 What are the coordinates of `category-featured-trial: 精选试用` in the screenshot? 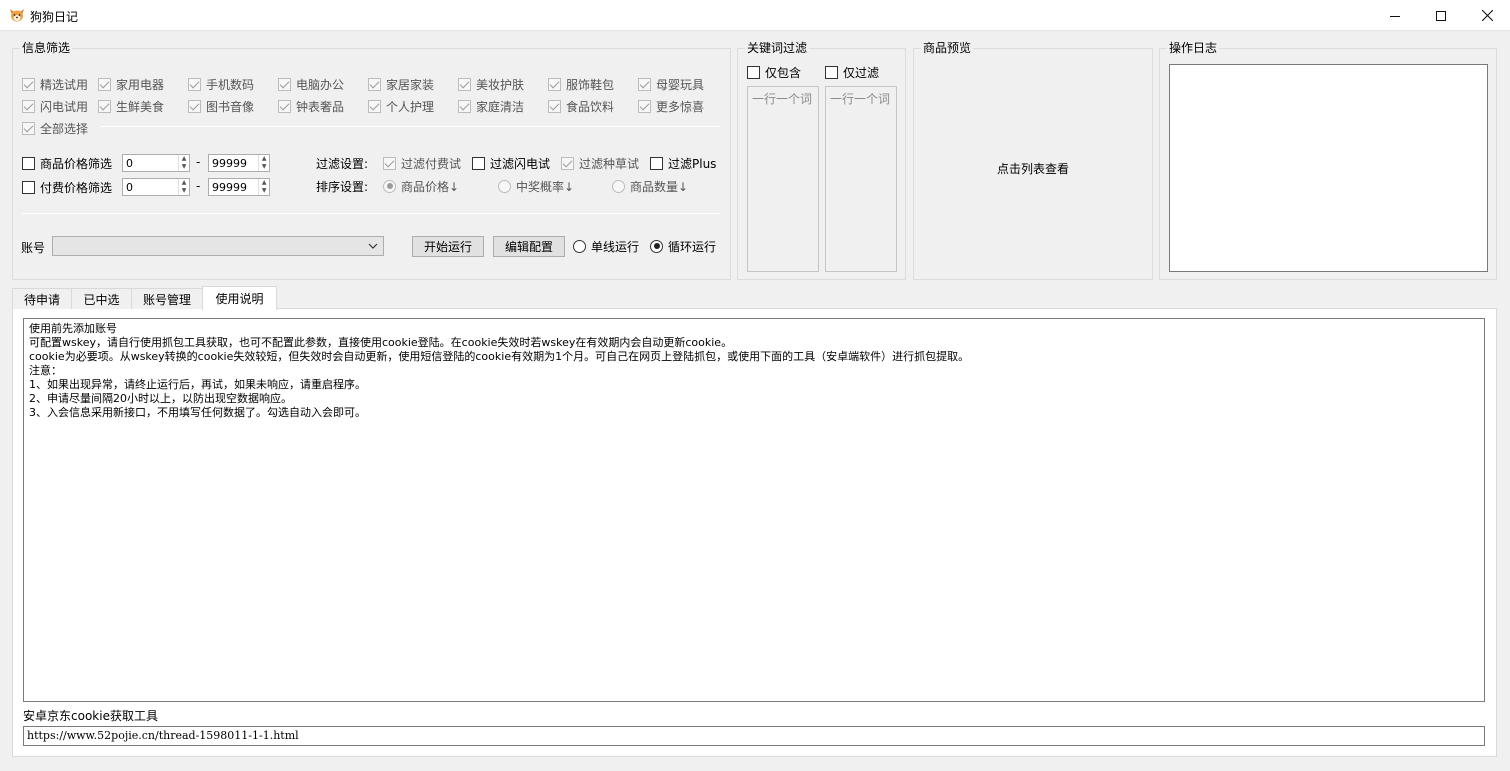 It's located at (55, 84).